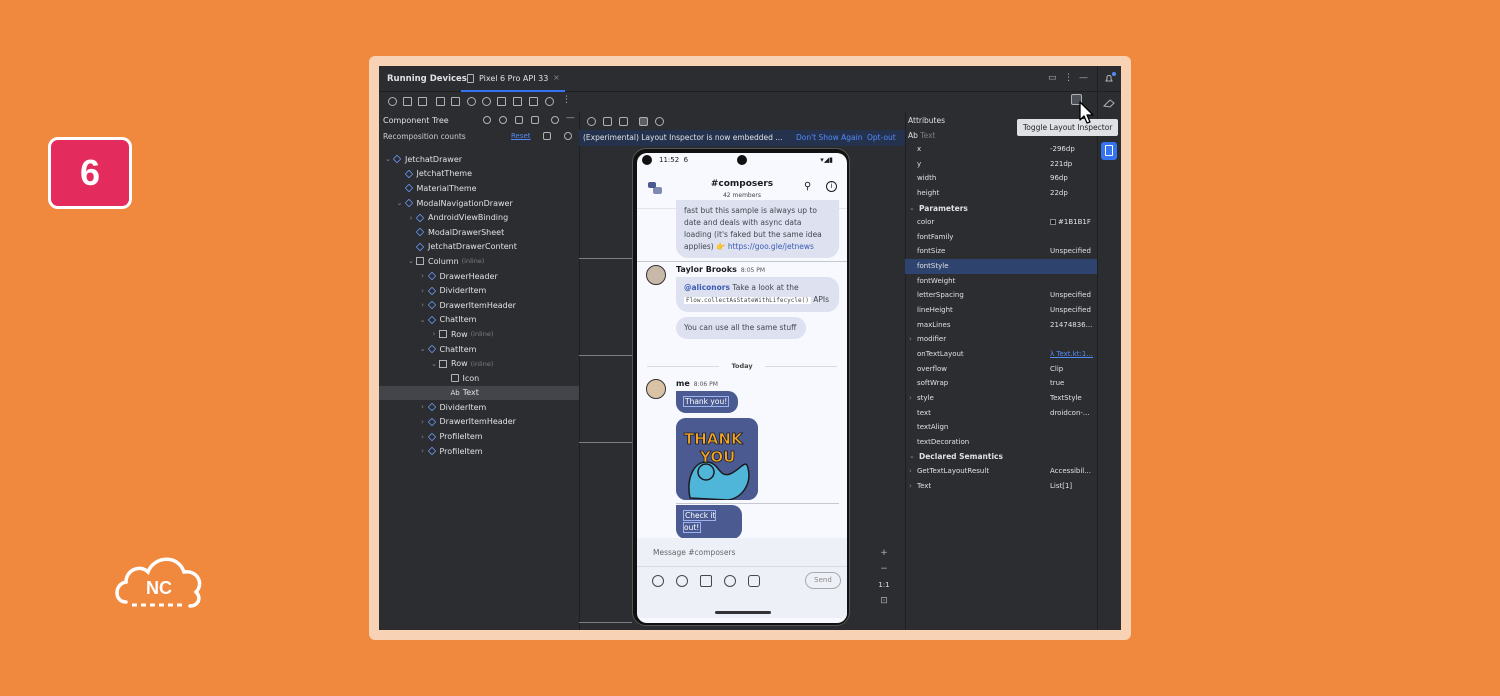 Image resolution: width=1500 pixels, height=696 pixels. What do you see at coordinates (519, 120) in the screenshot?
I see `expand-all-icon` at bounding box center [519, 120].